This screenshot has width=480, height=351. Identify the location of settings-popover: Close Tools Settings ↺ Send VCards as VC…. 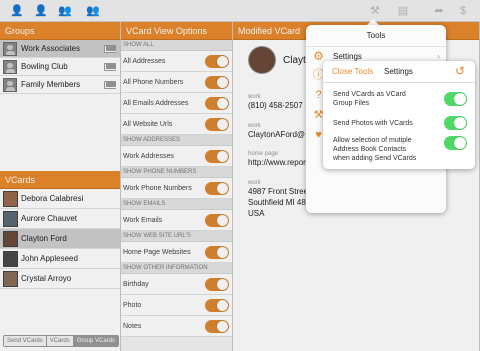
(399, 115).